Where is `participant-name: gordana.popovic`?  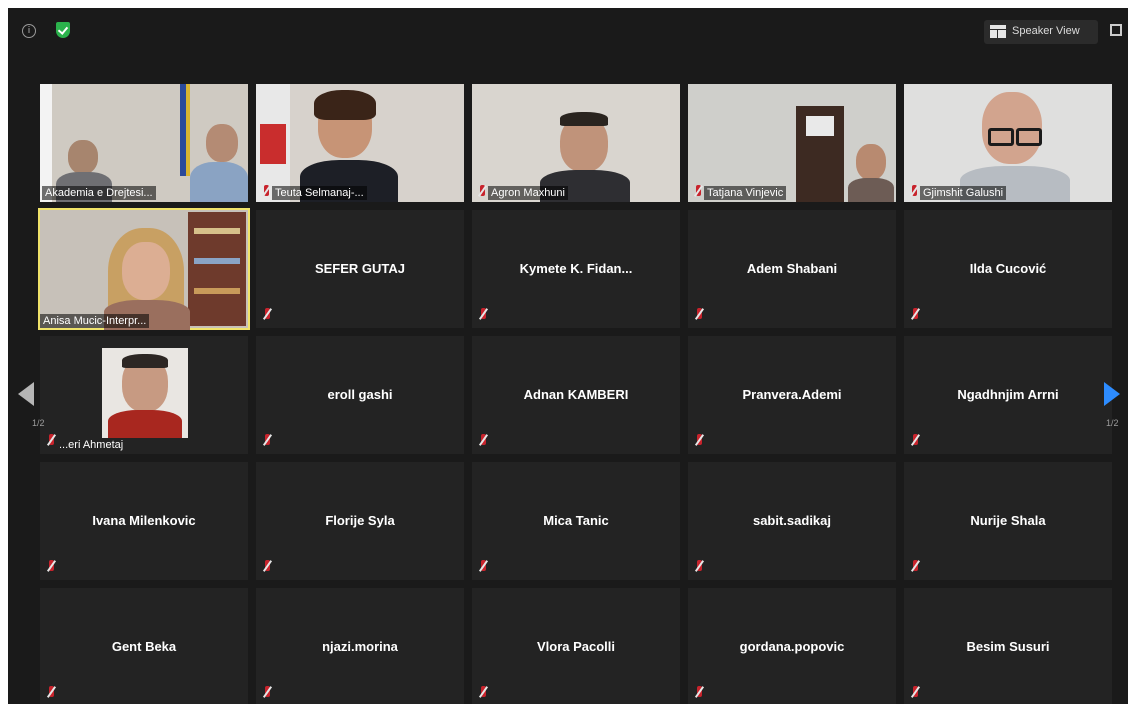 participant-name: gordana.popovic is located at coordinates (792, 646).